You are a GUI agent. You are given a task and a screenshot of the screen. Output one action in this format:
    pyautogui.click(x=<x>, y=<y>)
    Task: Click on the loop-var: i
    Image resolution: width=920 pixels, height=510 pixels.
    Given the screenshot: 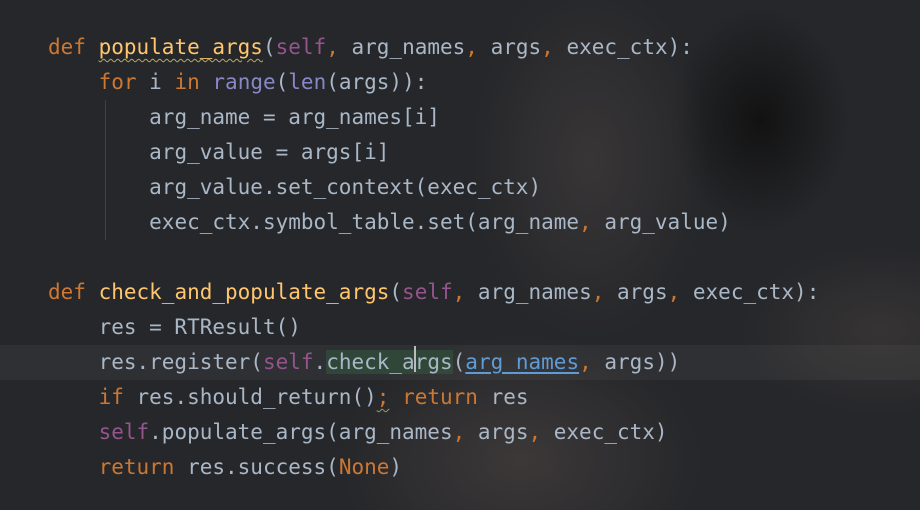 What is the action you would take?
    pyautogui.click(x=155, y=82)
    